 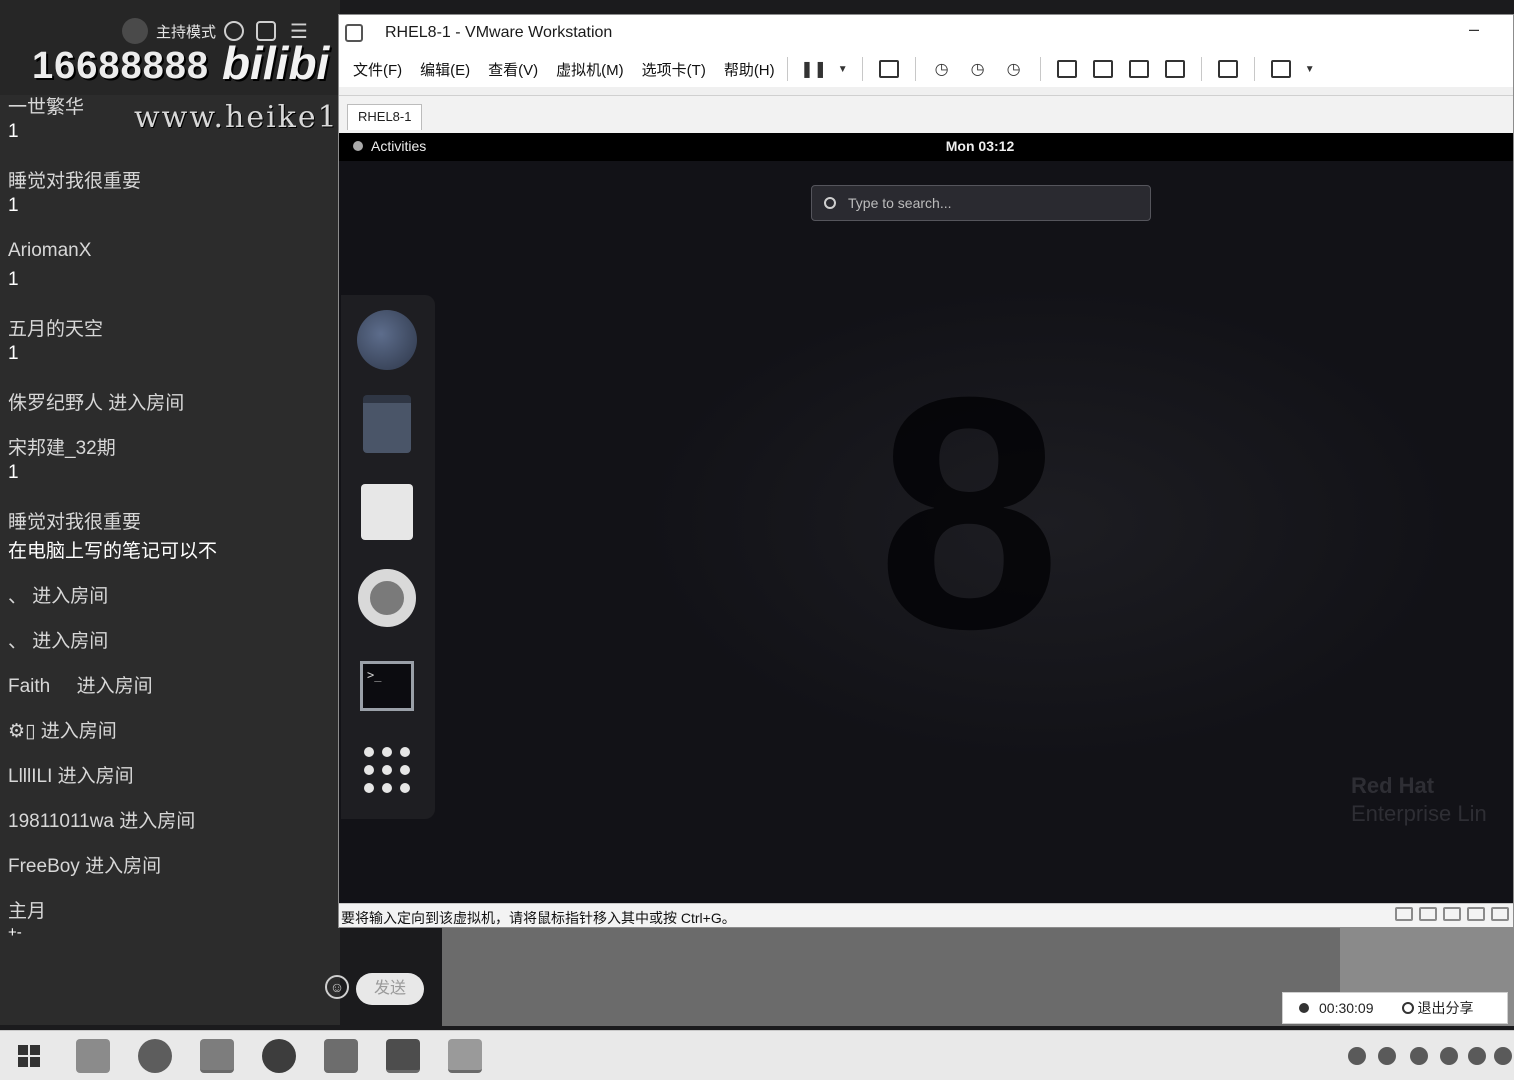 What do you see at coordinates (942, 69) in the screenshot?
I see `snapshot-icon: ◷` at bounding box center [942, 69].